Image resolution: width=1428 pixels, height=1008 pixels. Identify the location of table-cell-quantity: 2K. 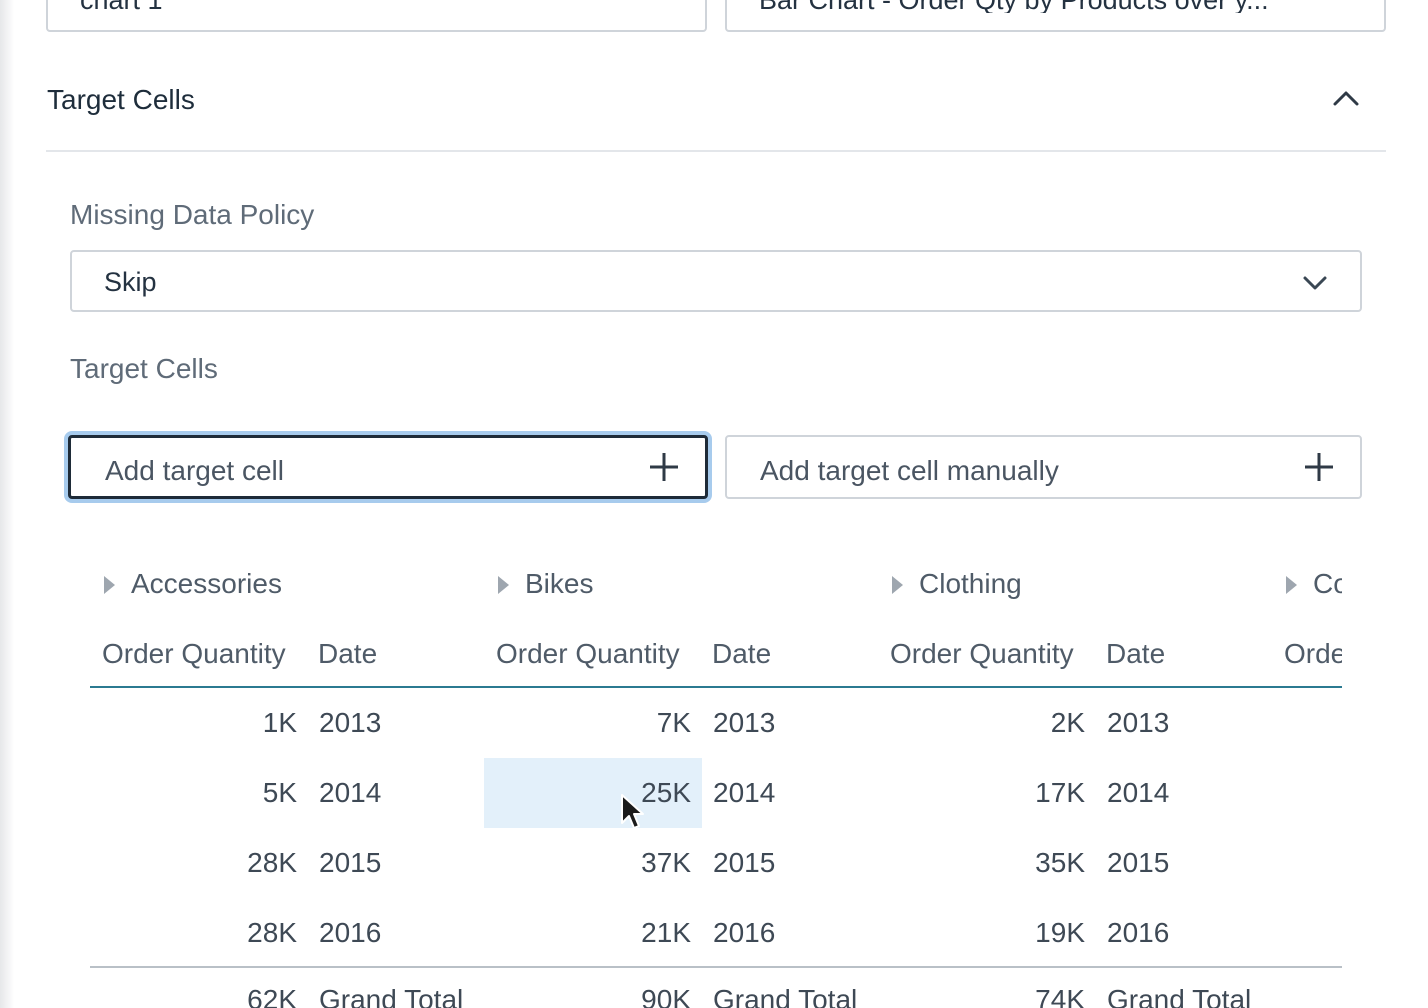
(981, 723).